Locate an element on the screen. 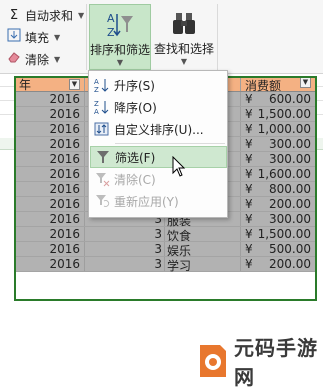 The image size is (323, 390). sort-filter-icon: A Z is located at coordinates (120, 25).